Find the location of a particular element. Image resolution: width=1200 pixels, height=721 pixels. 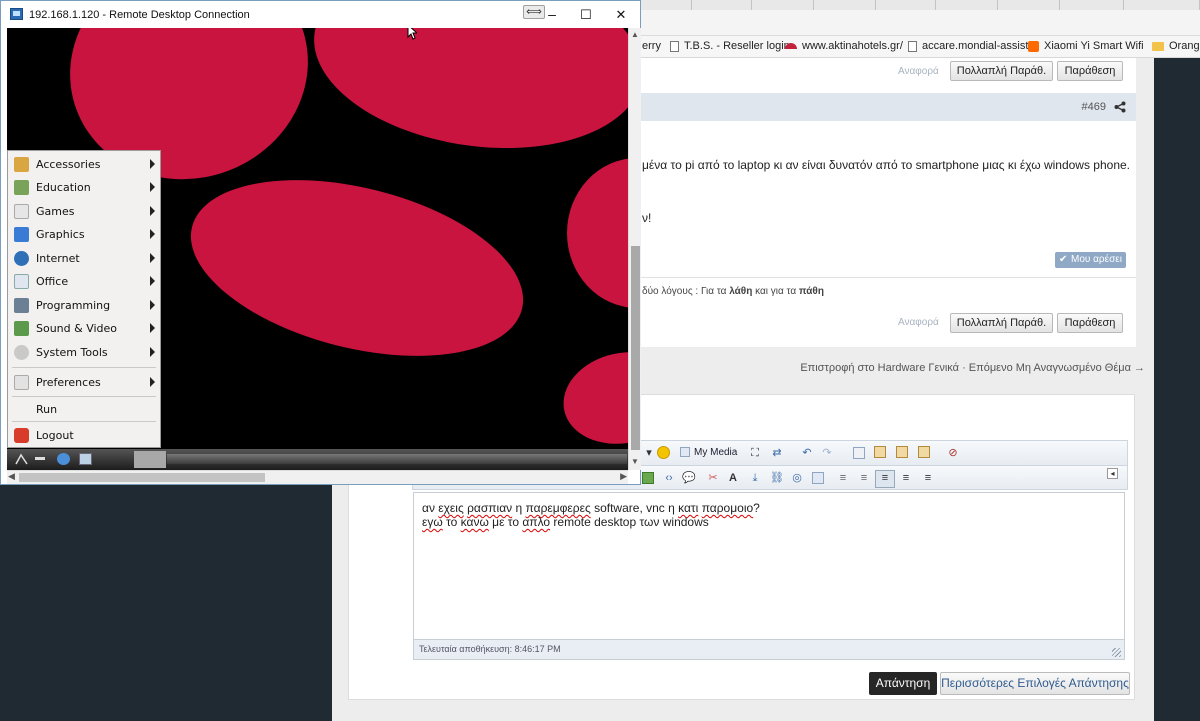

desktop-switcher-icon is located at coordinates (85, 459).